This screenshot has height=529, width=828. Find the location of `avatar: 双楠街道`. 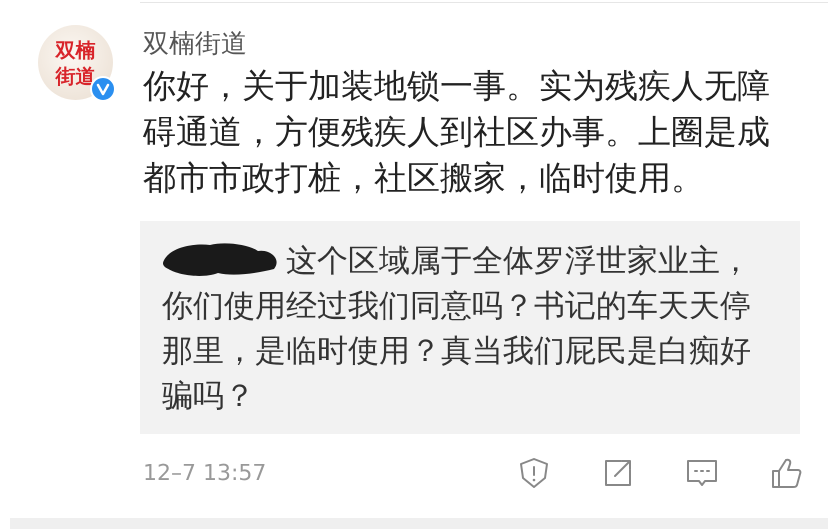

avatar: 双楠街道 is located at coordinates (75, 62).